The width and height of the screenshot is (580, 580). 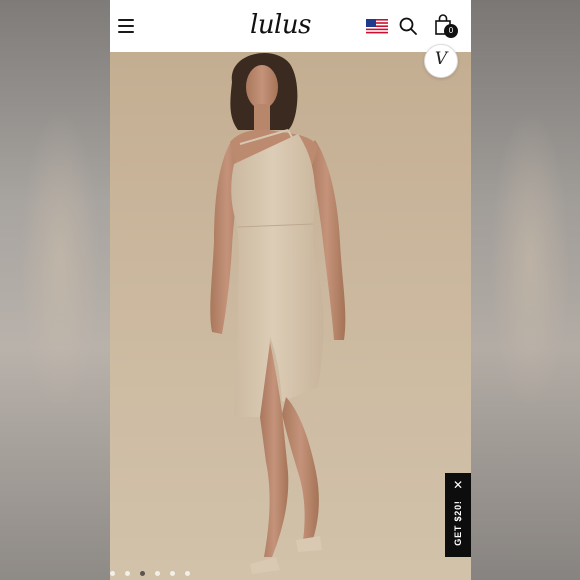 I want to click on us-flag-icon, so click(x=377, y=26).